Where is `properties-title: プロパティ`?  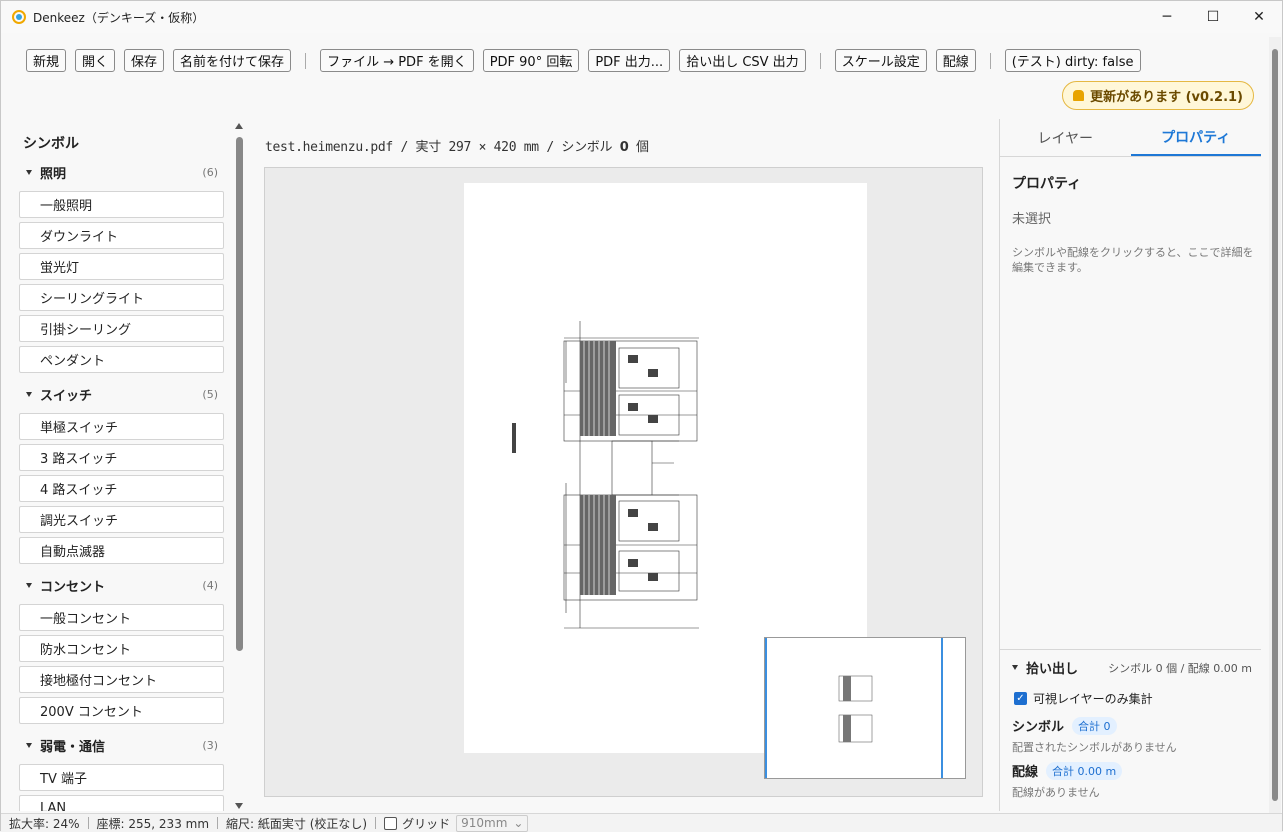
properties-title: プロパティ is located at coordinates (1047, 184).